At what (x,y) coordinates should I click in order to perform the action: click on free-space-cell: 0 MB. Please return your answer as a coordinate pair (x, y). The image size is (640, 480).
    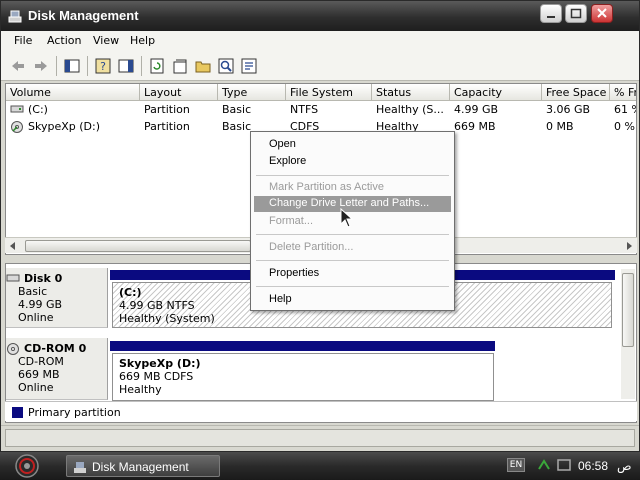
    Looking at the image, I should click on (560, 126).